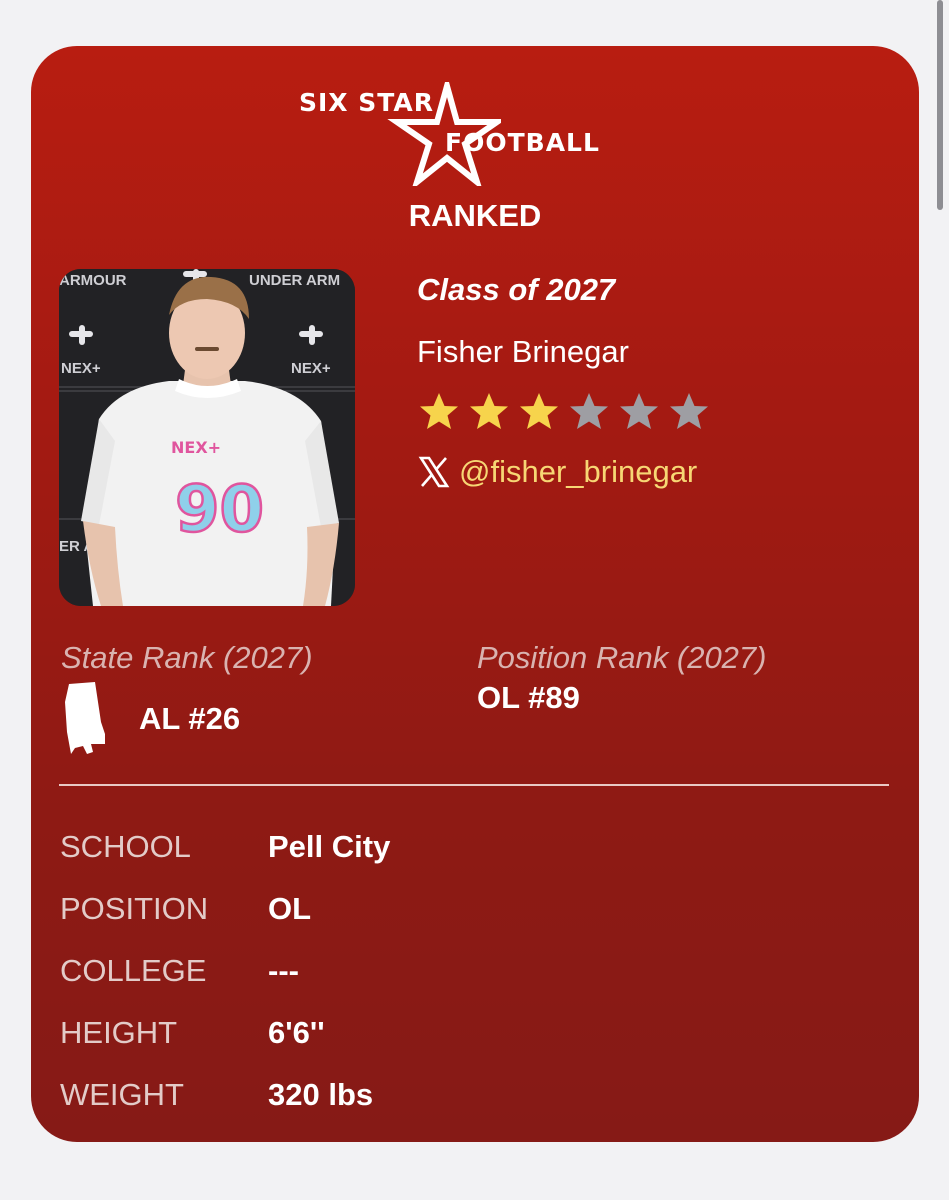 The height and width of the screenshot is (1200, 949). Describe the element at coordinates (225, 1095) in the screenshot. I see `detail-row: WEIGHT 320 lbs` at that location.